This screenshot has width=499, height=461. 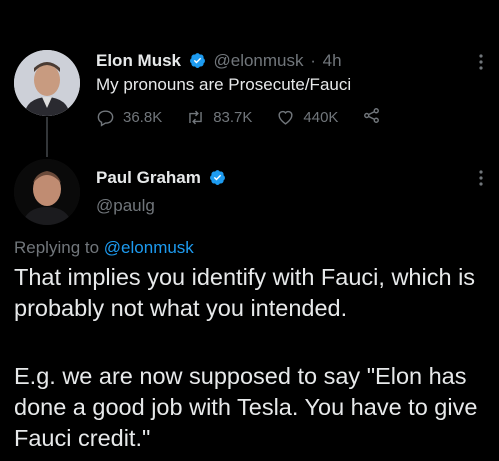 I want to click on thread-line, so click(x=47, y=137).